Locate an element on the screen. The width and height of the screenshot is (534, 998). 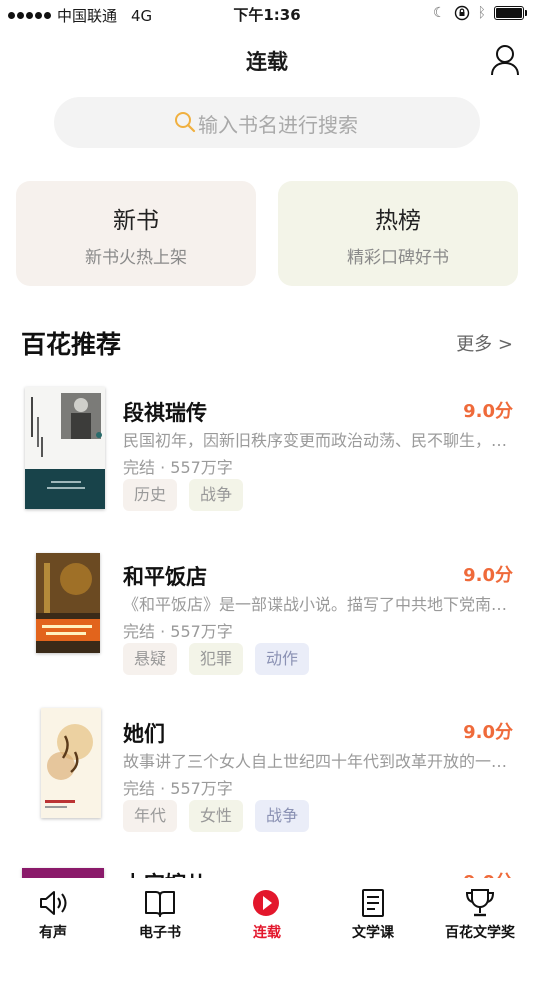
tab-label: 有声 is located at coordinates (53, 933).